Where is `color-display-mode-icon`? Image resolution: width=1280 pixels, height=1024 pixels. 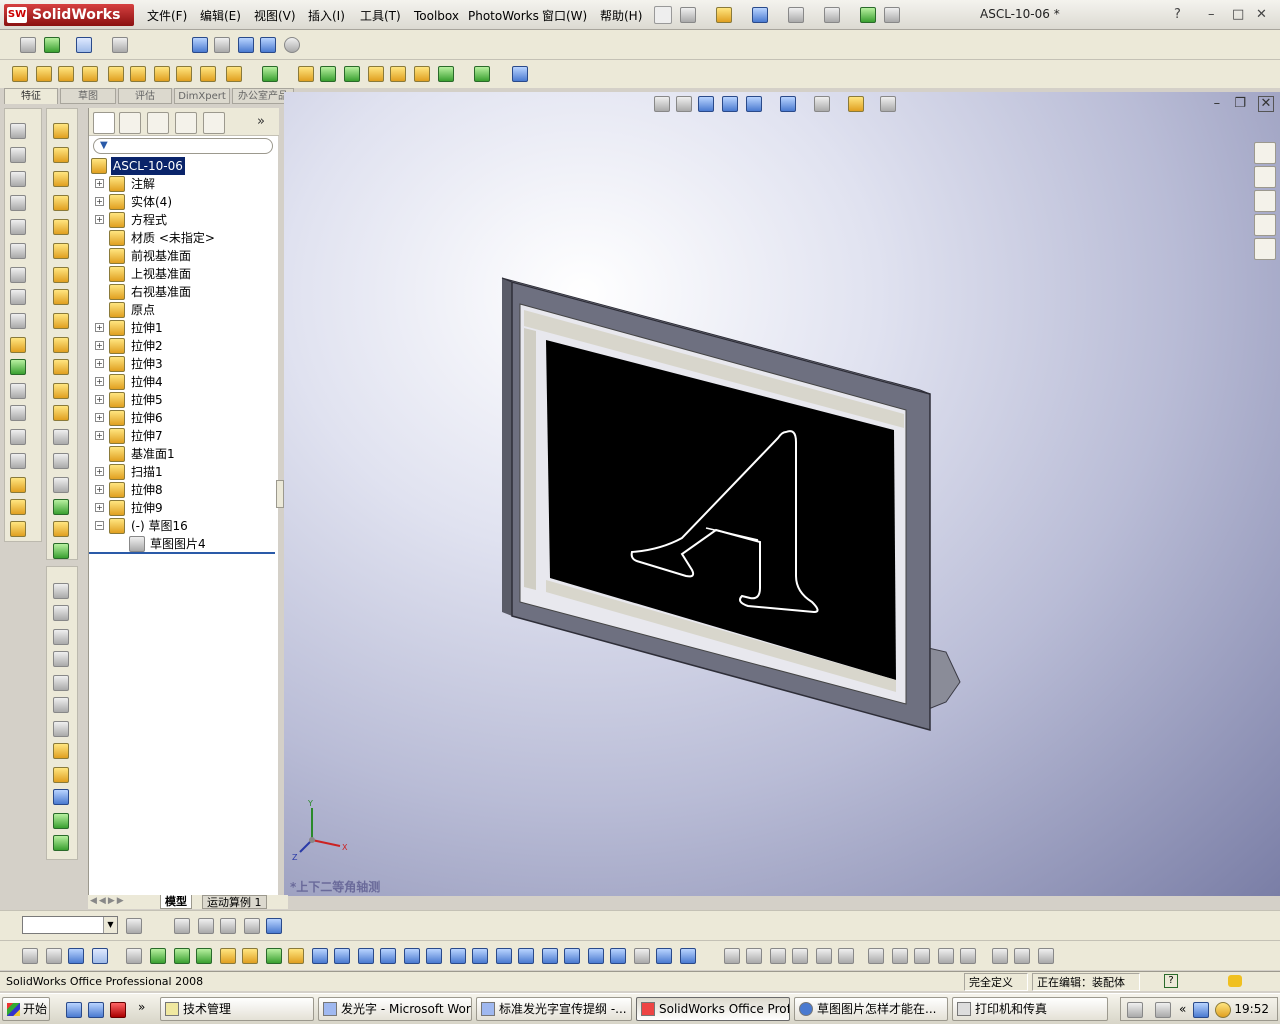
color-display-mode-icon is located at coordinates (274, 926).